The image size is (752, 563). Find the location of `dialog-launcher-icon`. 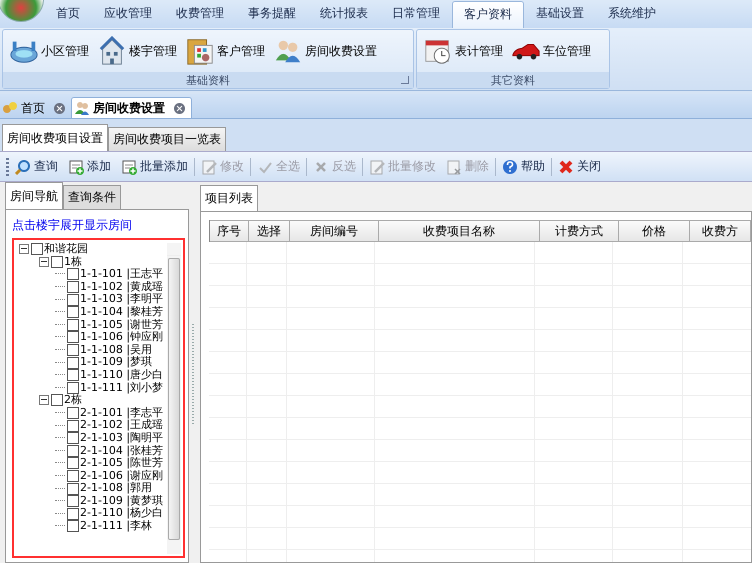

dialog-launcher-icon is located at coordinates (405, 80).